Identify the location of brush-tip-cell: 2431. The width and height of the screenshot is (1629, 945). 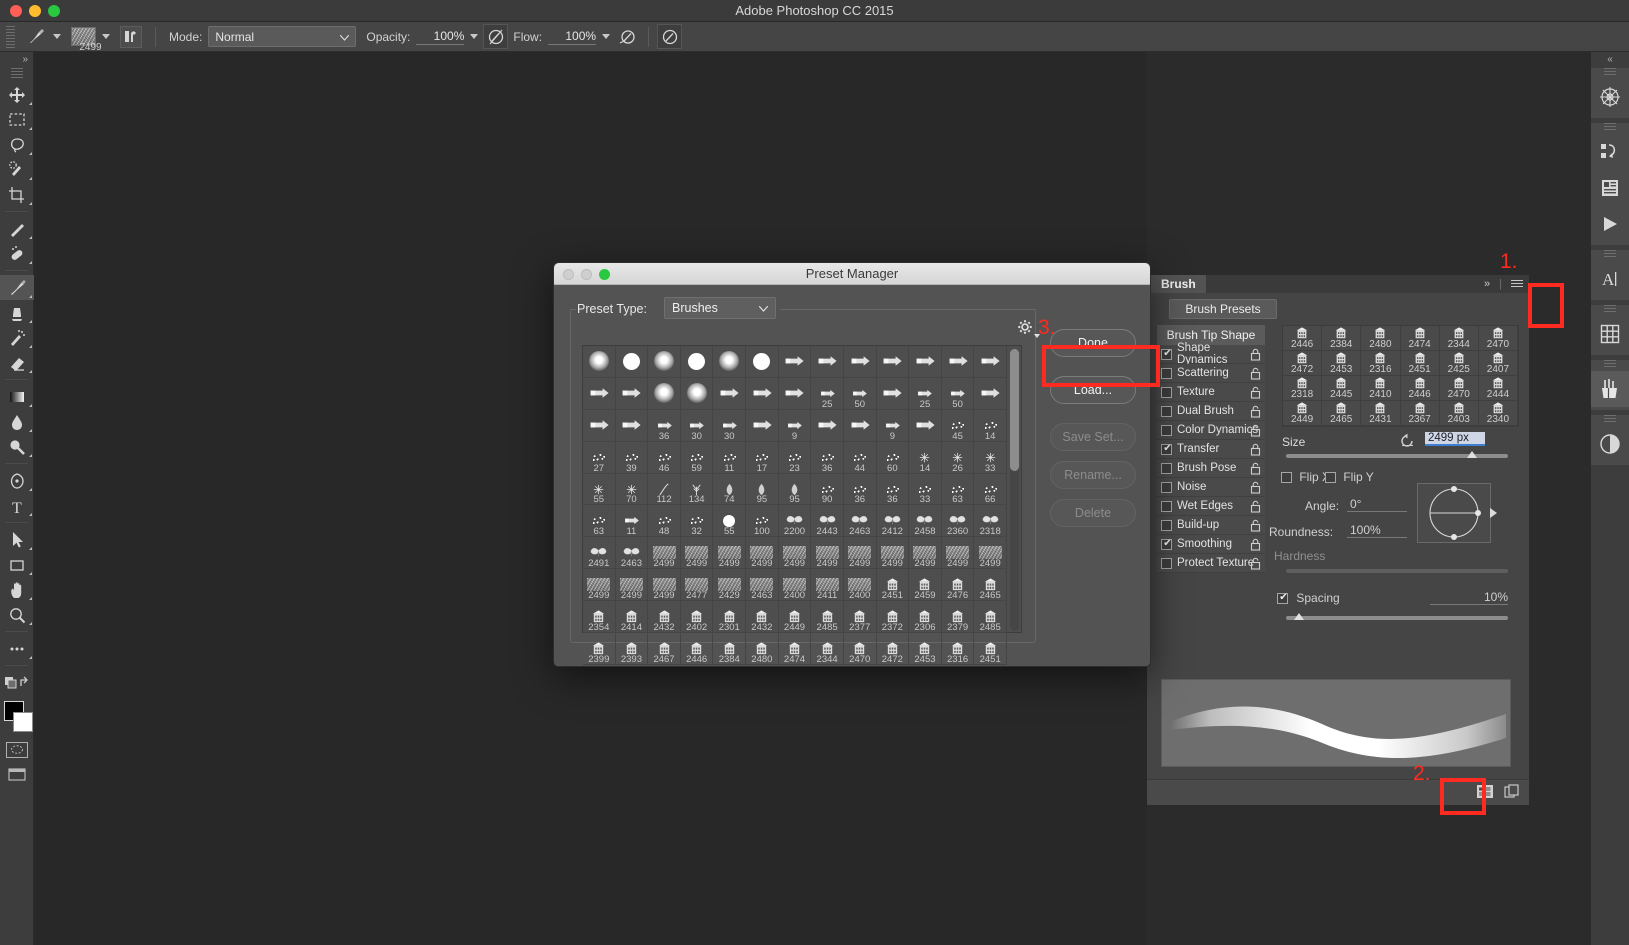
(1381, 413).